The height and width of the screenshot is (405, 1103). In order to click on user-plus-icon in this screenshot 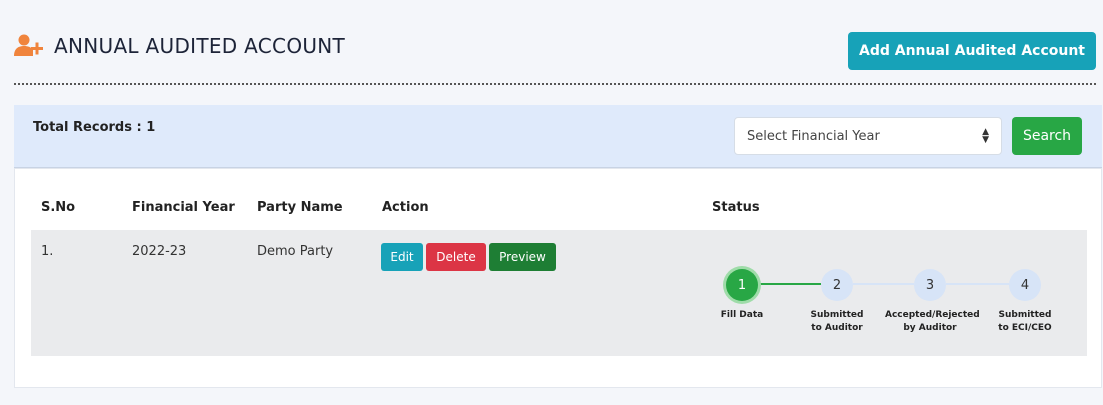, I will do `click(28, 45)`.